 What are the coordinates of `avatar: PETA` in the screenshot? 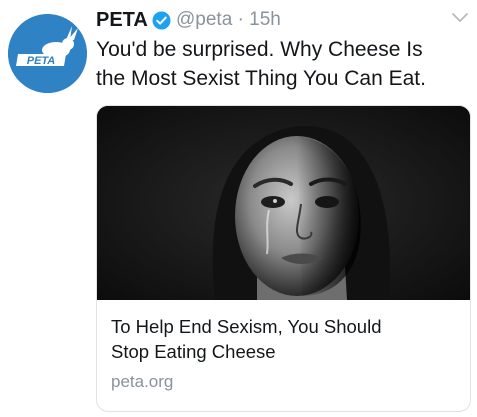 It's located at (47, 53).